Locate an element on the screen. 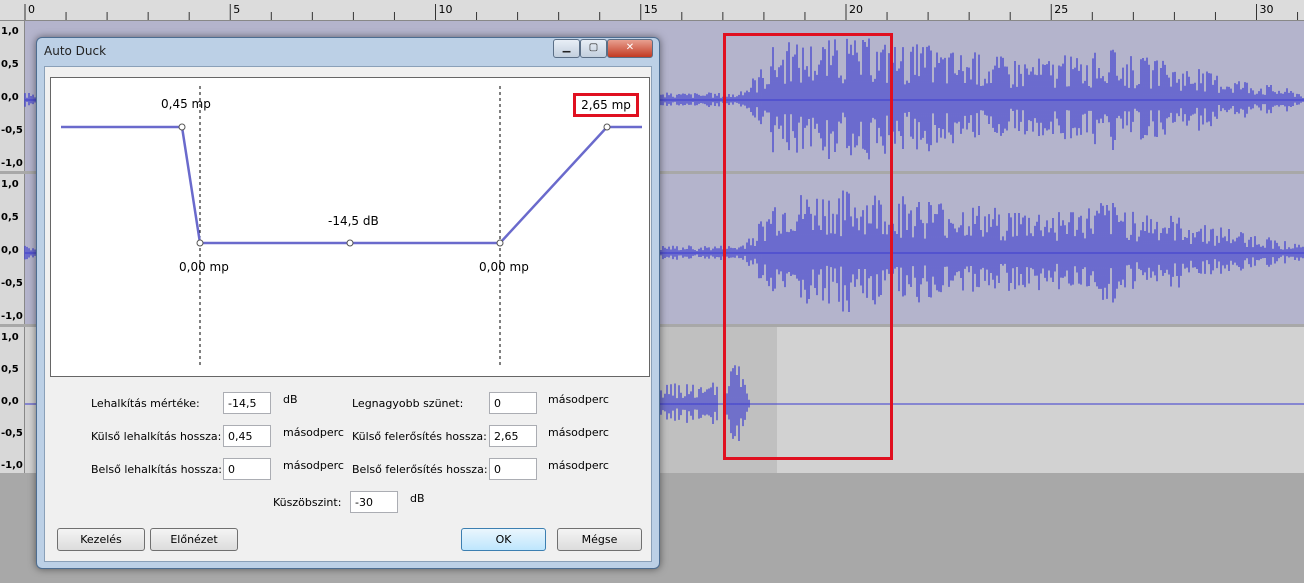 The height and width of the screenshot is (583, 1304). max-pause-unit: másodperc is located at coordinates (578, 399).